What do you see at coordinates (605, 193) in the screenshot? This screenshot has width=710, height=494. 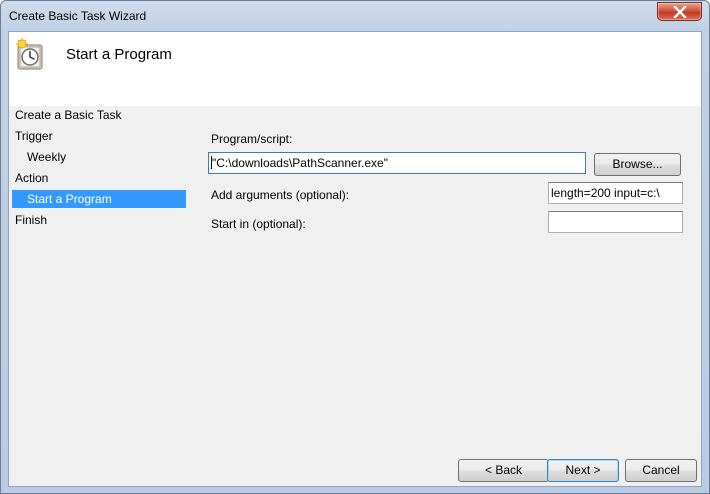 I see `add-arguments-value: length=200 input=c:\` at bounding box center [605, 193].